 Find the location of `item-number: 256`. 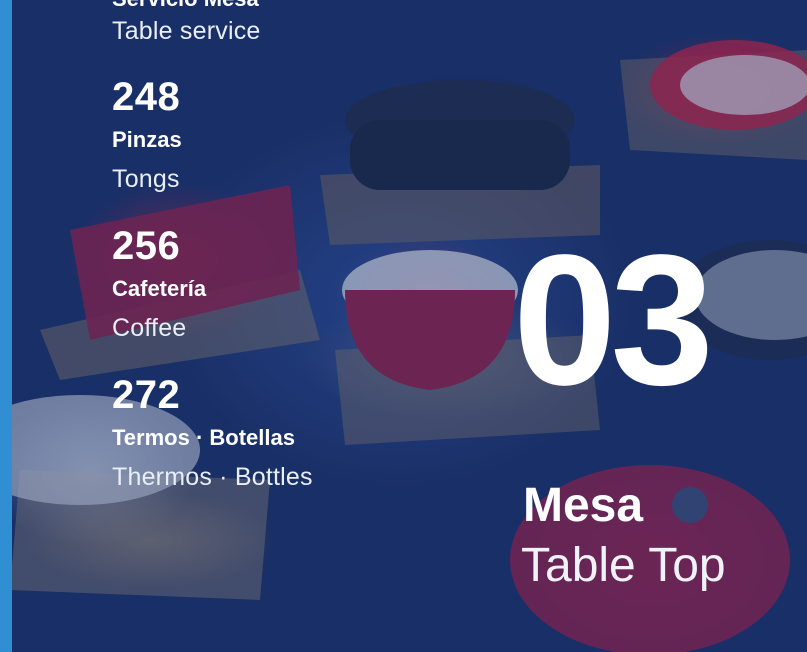

item-number: 256 is located at coordinates (146, 246).